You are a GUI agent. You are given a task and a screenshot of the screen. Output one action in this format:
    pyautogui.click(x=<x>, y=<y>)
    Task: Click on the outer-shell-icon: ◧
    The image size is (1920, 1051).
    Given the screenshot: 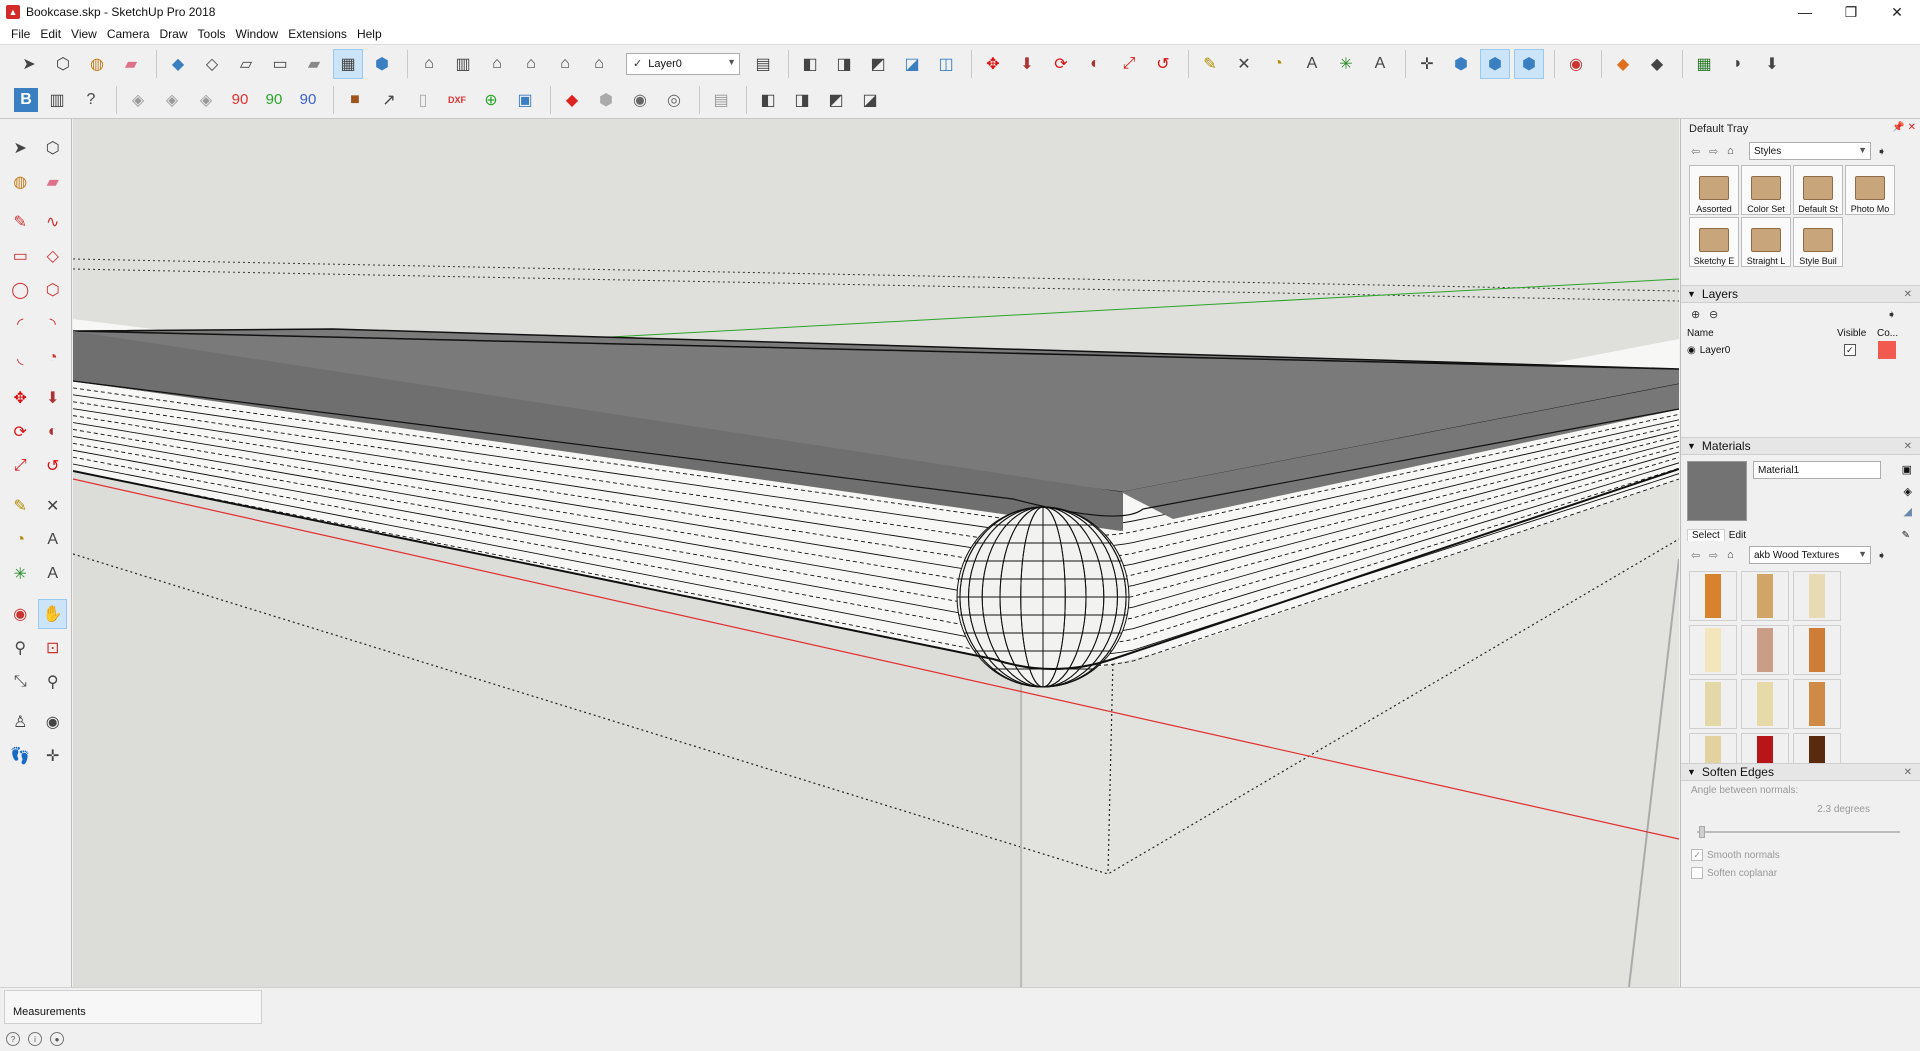 What is the action you would take?
    pyautogui.click(x=810, y=64)
    